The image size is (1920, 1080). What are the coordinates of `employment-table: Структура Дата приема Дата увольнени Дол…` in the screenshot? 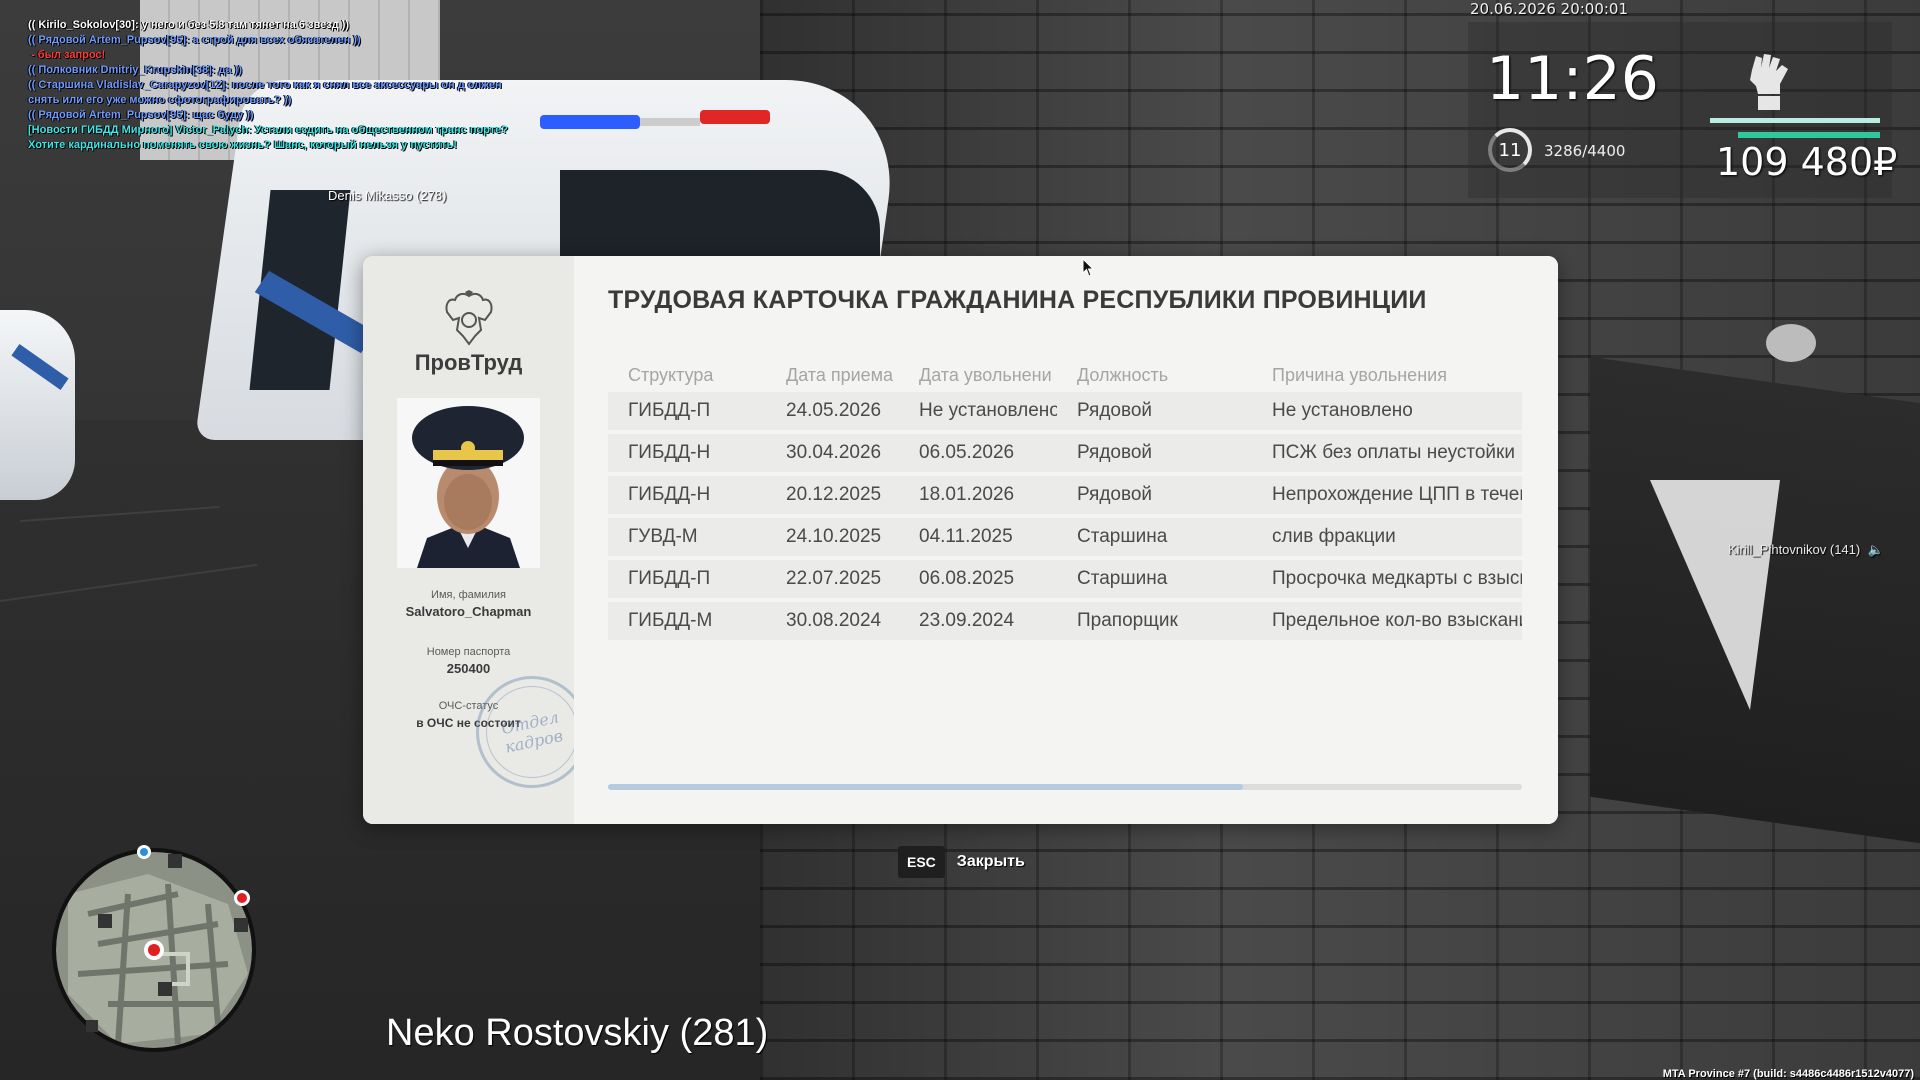 It's located at (1065, 501).